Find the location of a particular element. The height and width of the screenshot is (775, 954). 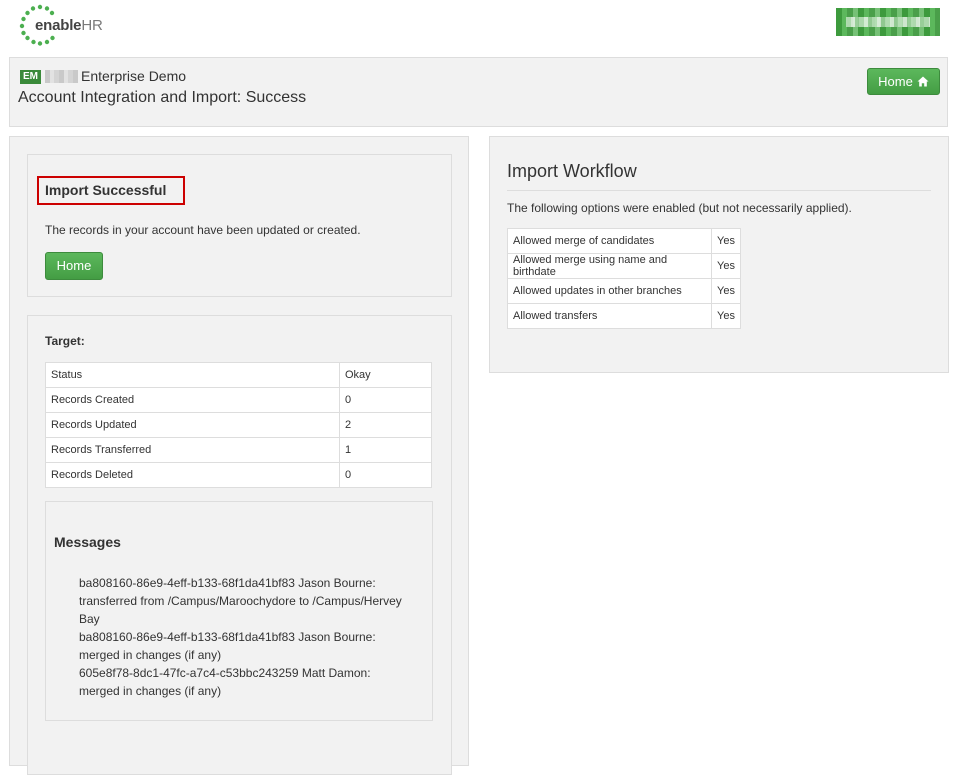

row-label: Allowed transfers is located at coordinates (609, 316).